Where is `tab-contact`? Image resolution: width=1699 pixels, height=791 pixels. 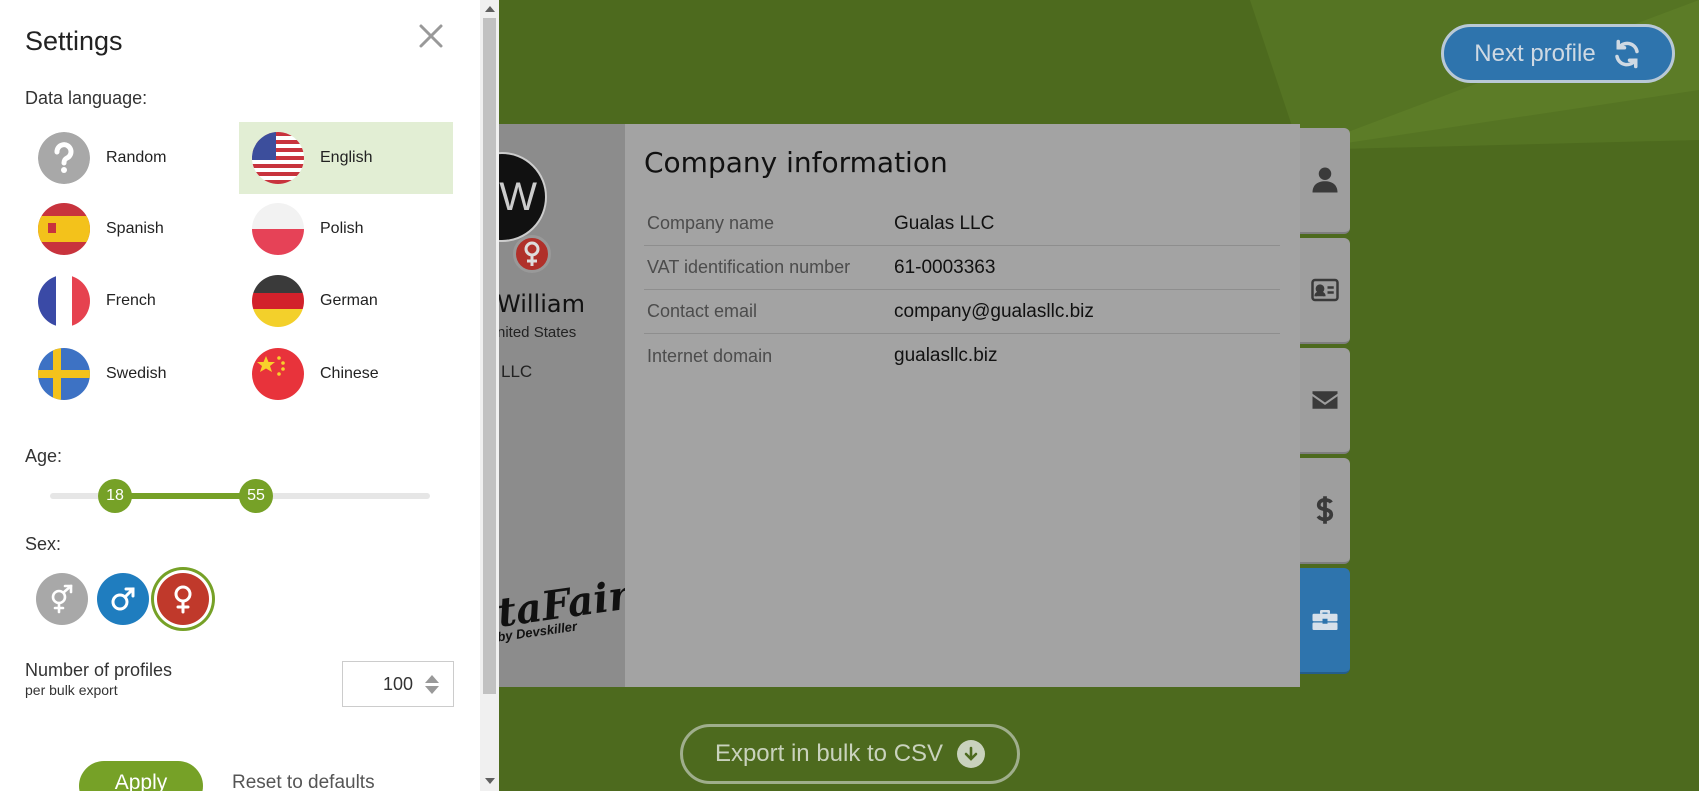
tab-contact is located at coordinates (1325, 401).